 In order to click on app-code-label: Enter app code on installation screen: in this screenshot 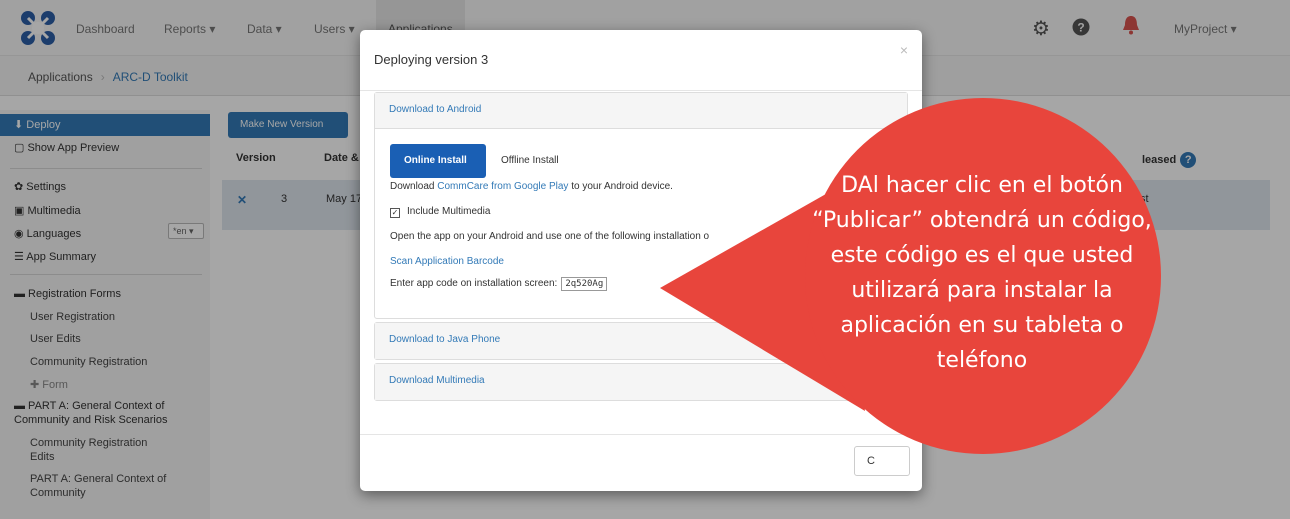, I will do `click(474, 283)`.